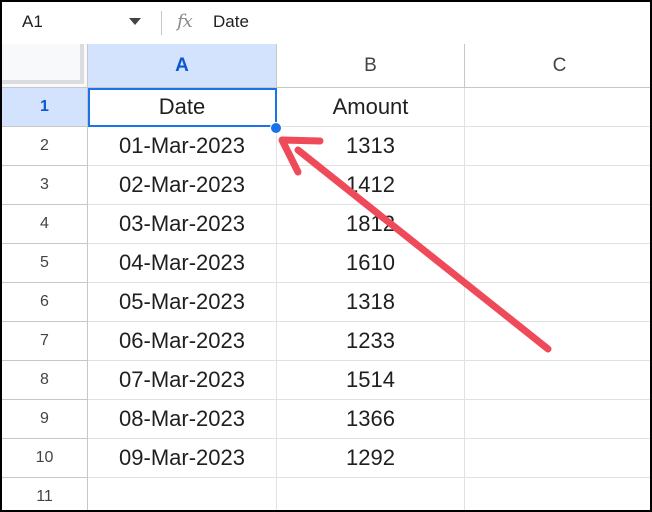  I want to click on cell-c3, so click(557, 185).